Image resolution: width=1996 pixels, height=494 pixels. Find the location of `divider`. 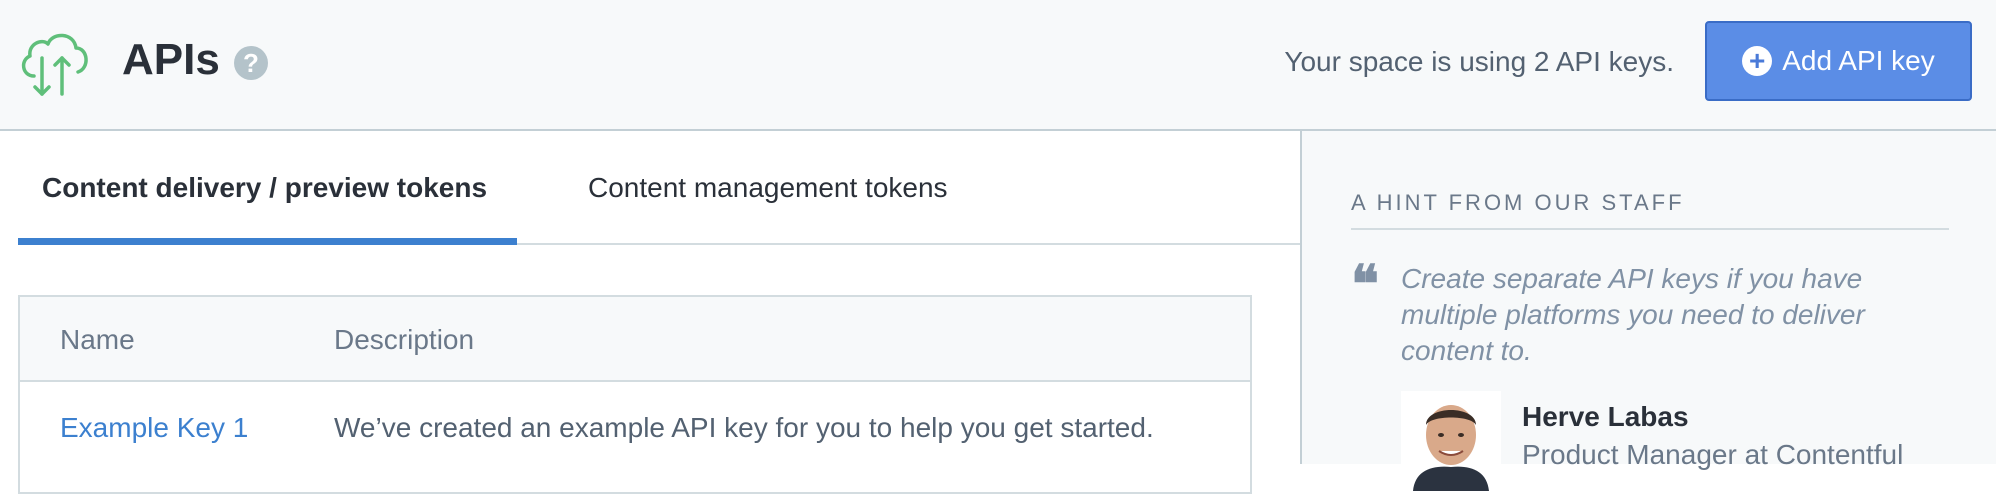

divider is located at coordinates (1650, 229).